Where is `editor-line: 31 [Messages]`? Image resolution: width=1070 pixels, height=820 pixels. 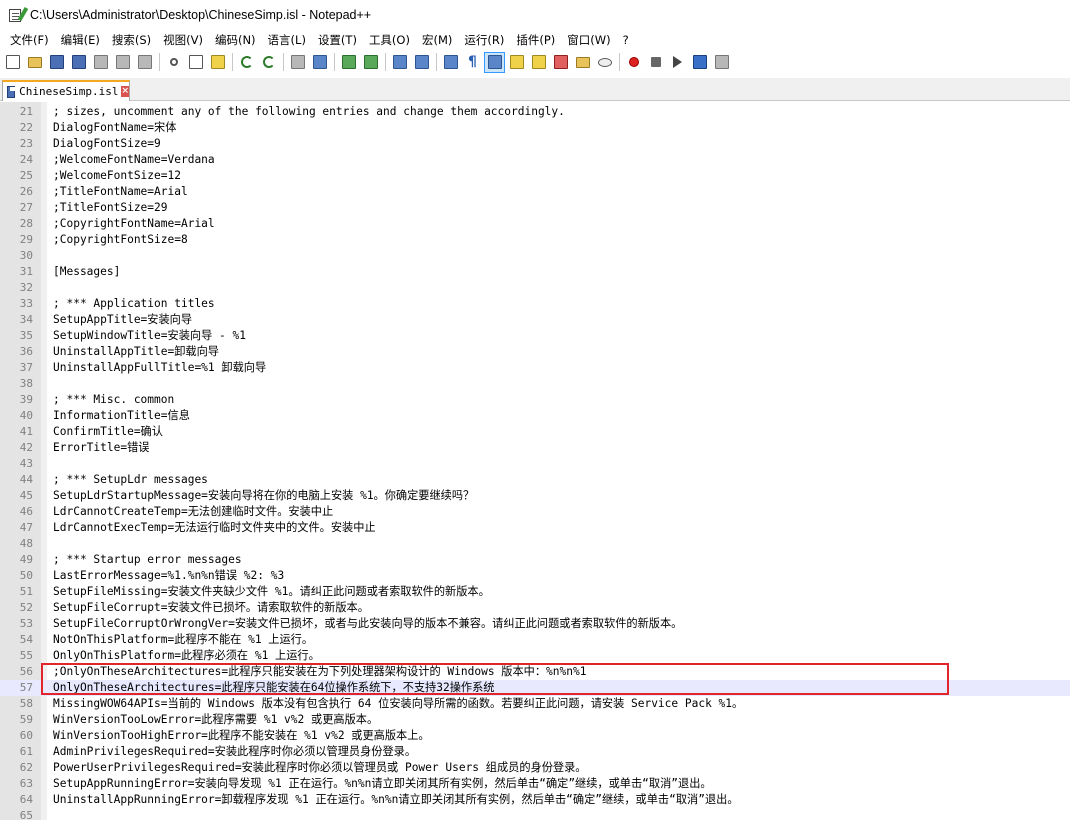 editor-line: 31 [Messages] is located at coordinates (535, 272).